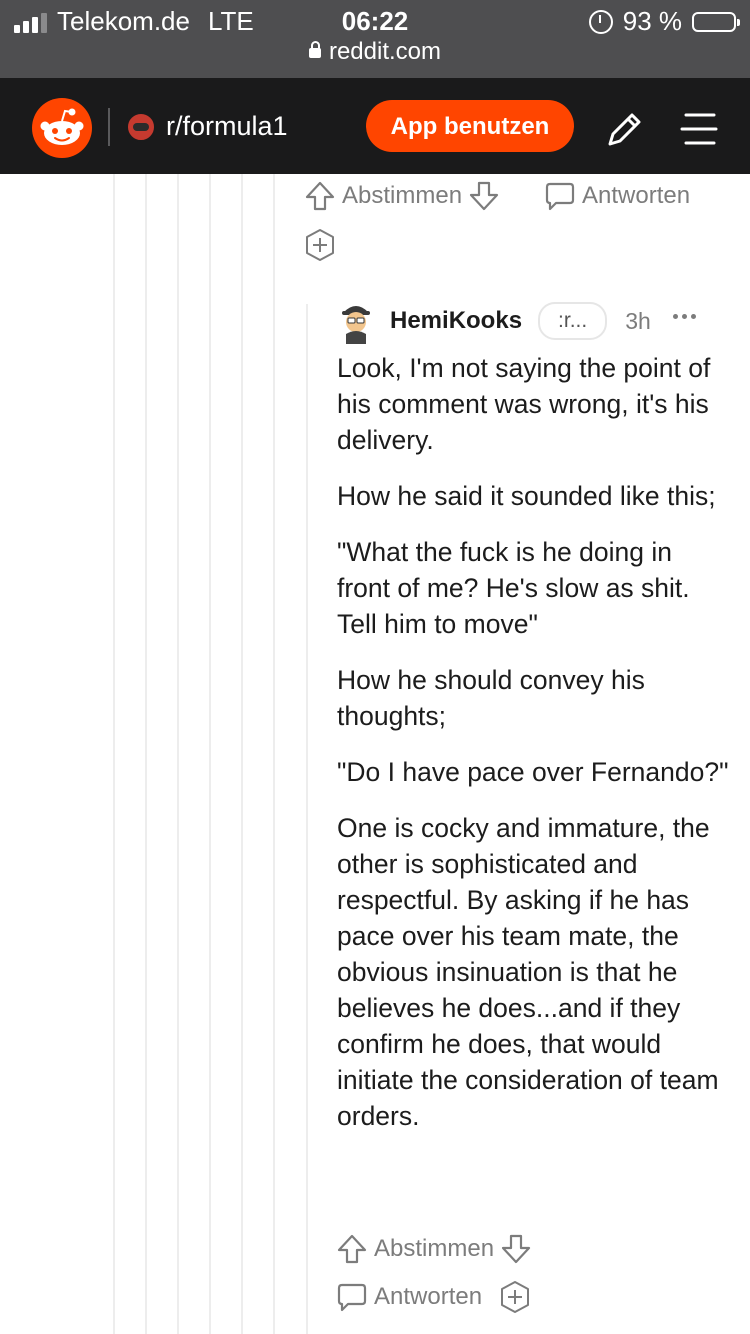 The image size is (750, 1334). I want to click on status-bar: Telekom.de LTE 06:22 93 % reddit.com, so click(375, 39).